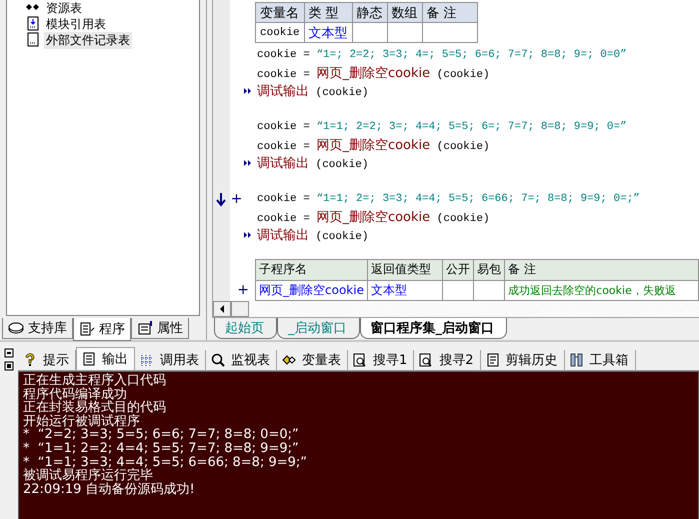  What do you see at coordinates (280, 32) in the screenshot?
I see `table-cell: cookie` at bounding box center [280, 32].